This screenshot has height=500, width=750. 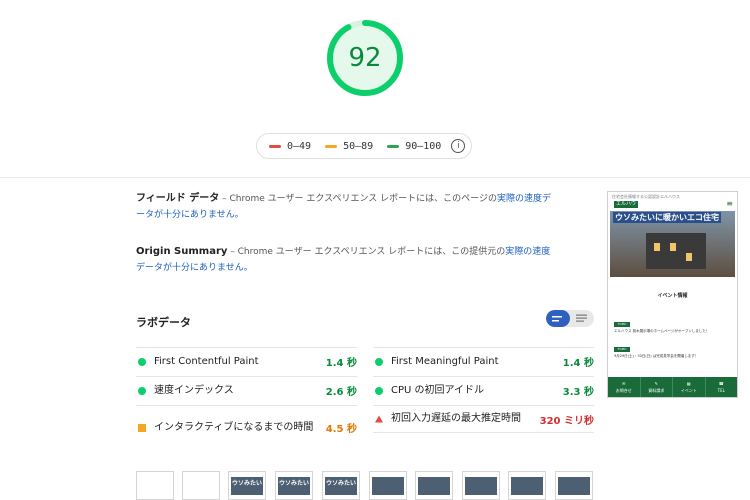 What do you see at coordinates (142, 427) in the screenshot?
I see `average-indicator-icon` at bounding box center [142, 427].